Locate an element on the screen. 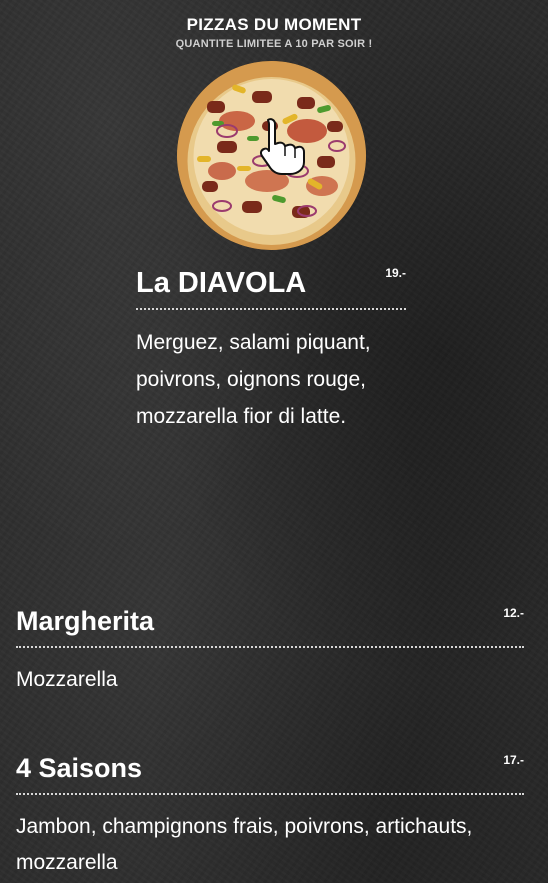 The width and height of the screenshot is (548, 883). featured-item-name: La DIAVOLA is located at coordinates (221, 283).